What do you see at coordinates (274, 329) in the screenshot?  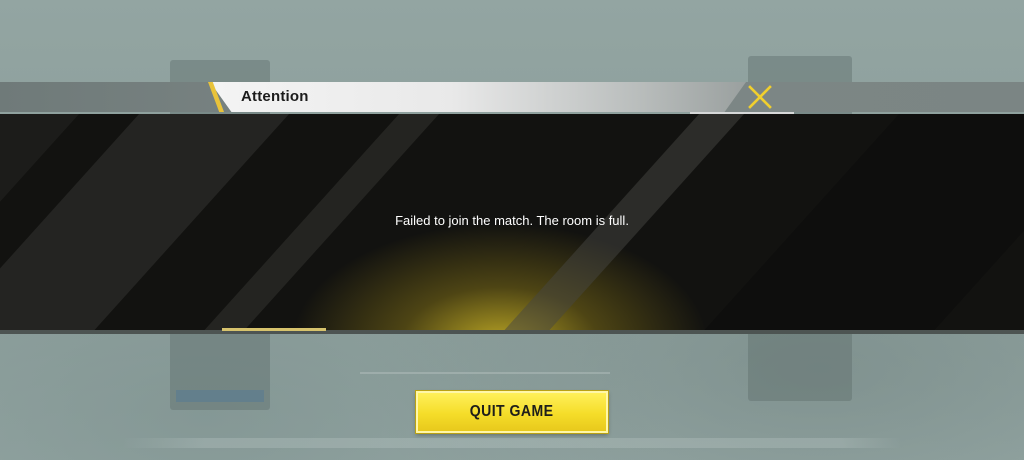 I see `panel-bottom-accent` at bounding box center [274, 329].